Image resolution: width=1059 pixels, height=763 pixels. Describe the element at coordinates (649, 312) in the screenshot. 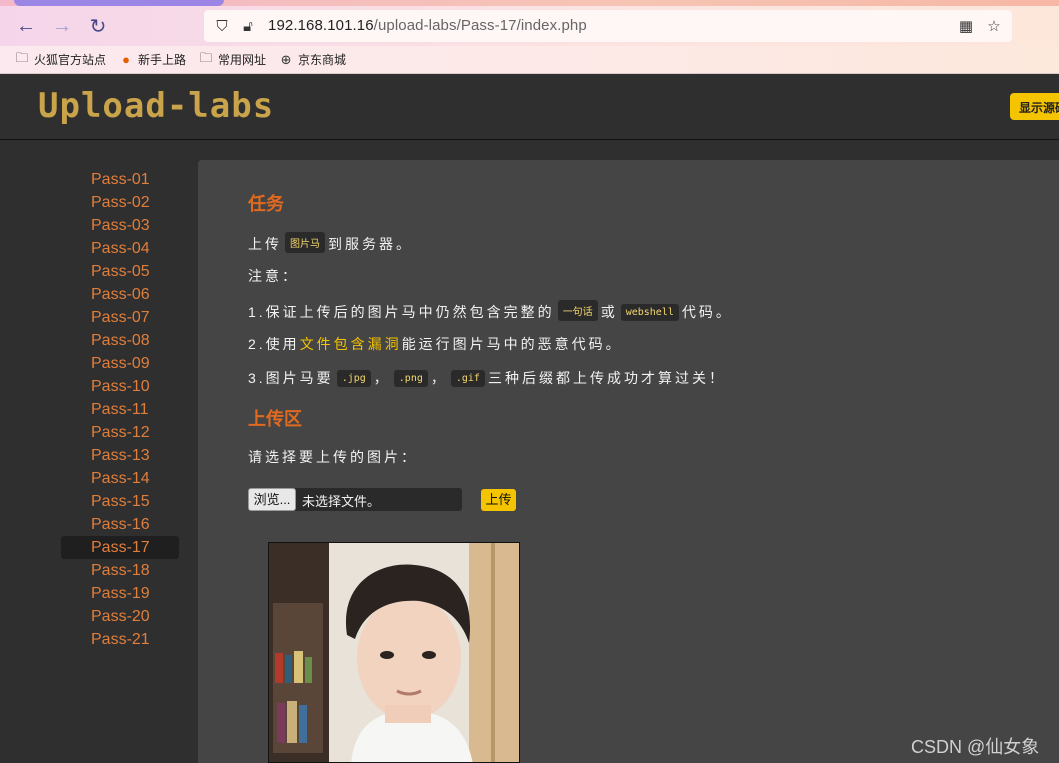

I see `code-chip: webshell` at that location.